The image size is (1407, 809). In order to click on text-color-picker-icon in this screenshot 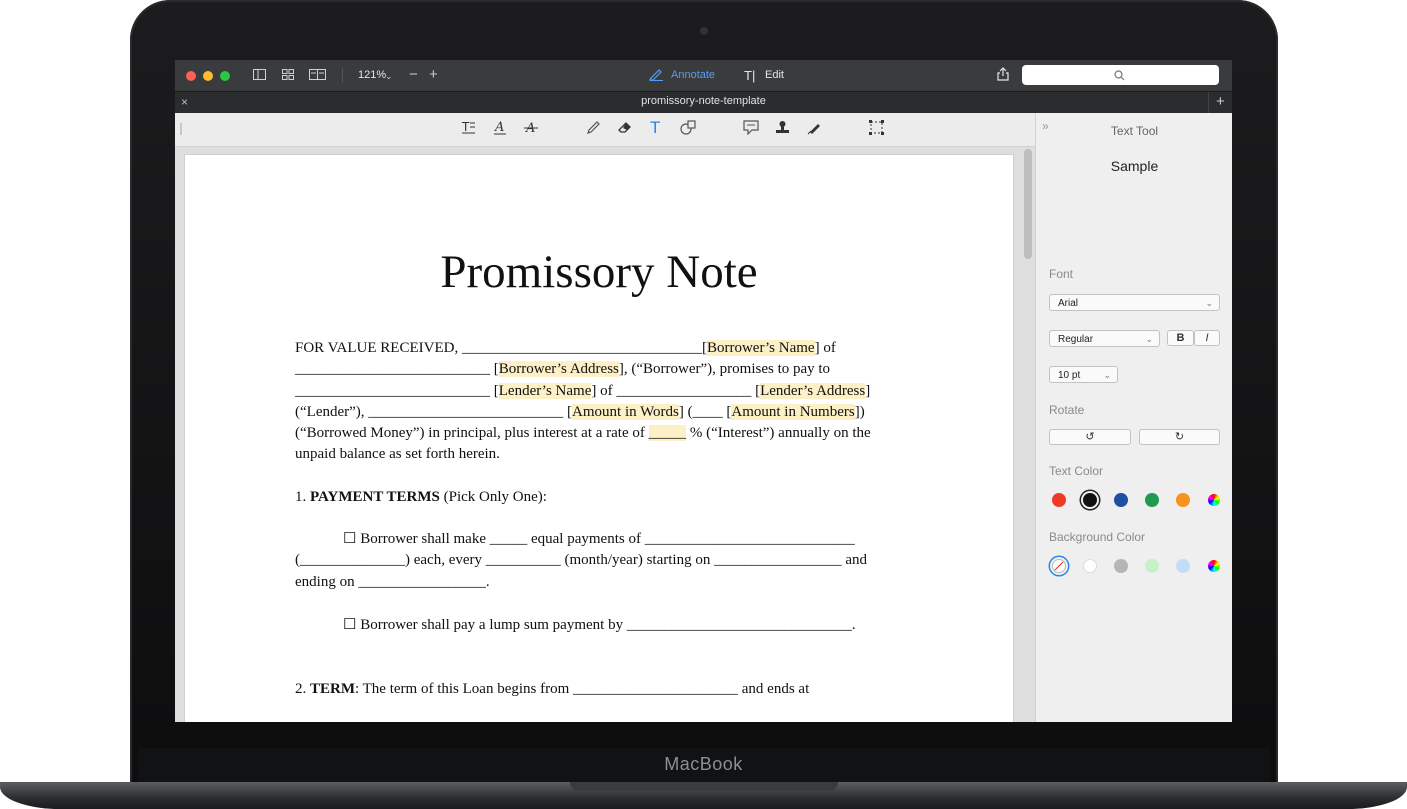, I will do `click(1214, 500)`.